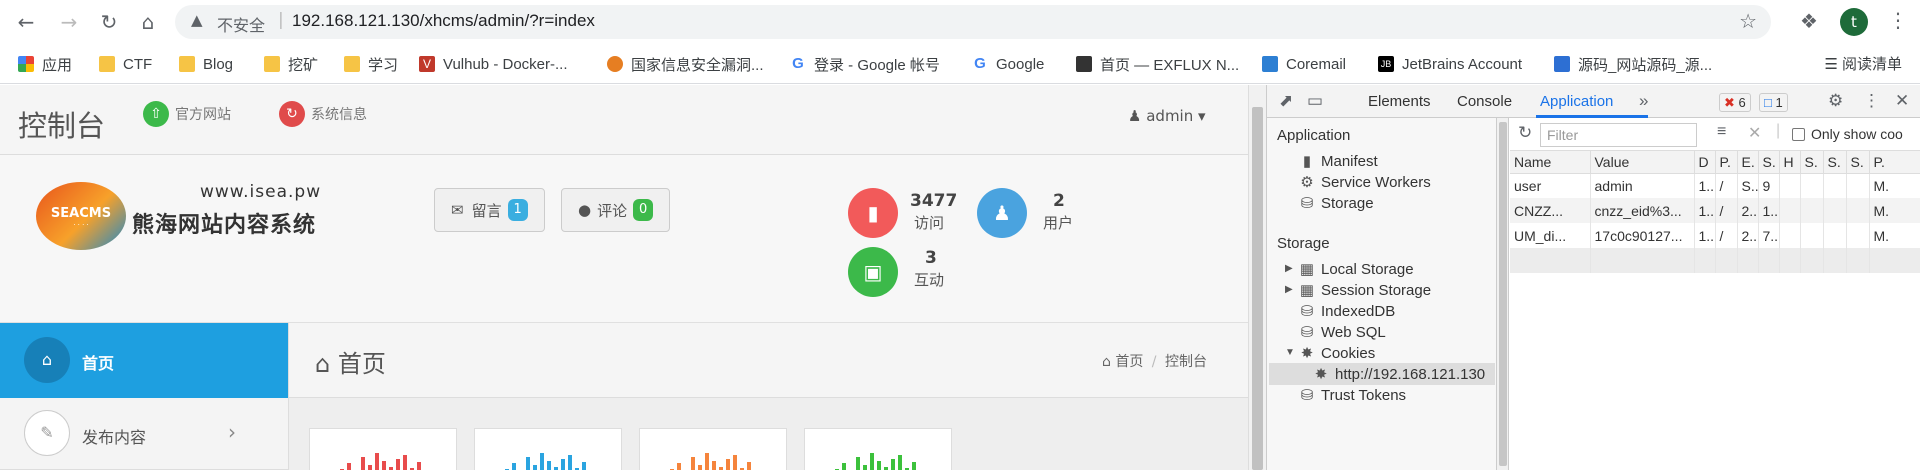  I want to click on bookmark-google-login: G 登录 - Google 帐号, so click(865, 64).